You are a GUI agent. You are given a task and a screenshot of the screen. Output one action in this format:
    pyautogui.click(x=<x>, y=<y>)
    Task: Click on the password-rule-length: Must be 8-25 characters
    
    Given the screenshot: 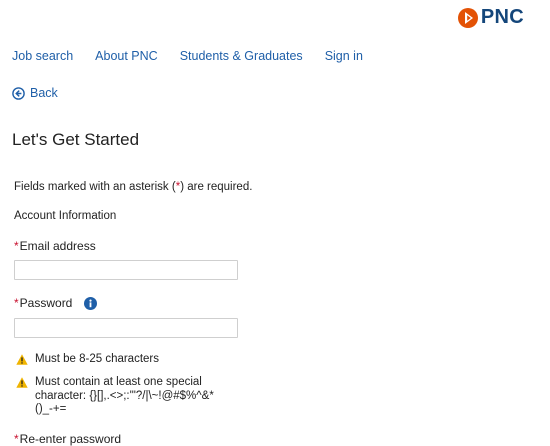 What is the action you would take?
    pyautogui.click(x=87, y=360)
    